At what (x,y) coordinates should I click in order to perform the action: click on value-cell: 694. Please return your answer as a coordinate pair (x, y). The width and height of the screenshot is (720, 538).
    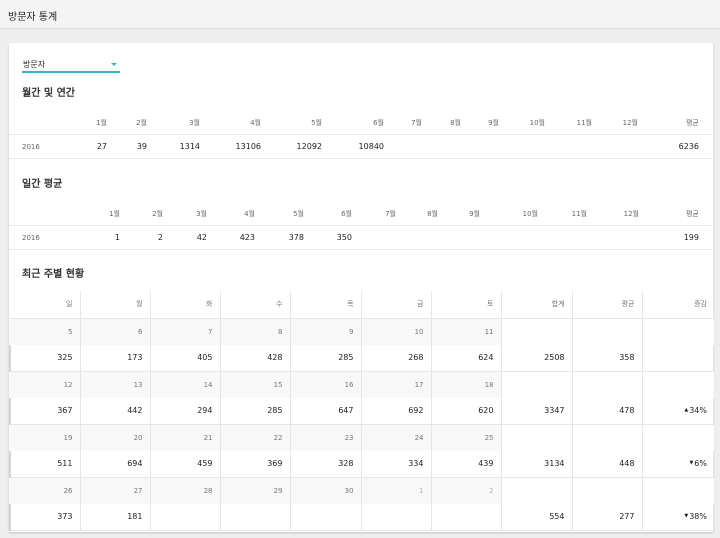
    Looking at the image, I should click on (115, 464).